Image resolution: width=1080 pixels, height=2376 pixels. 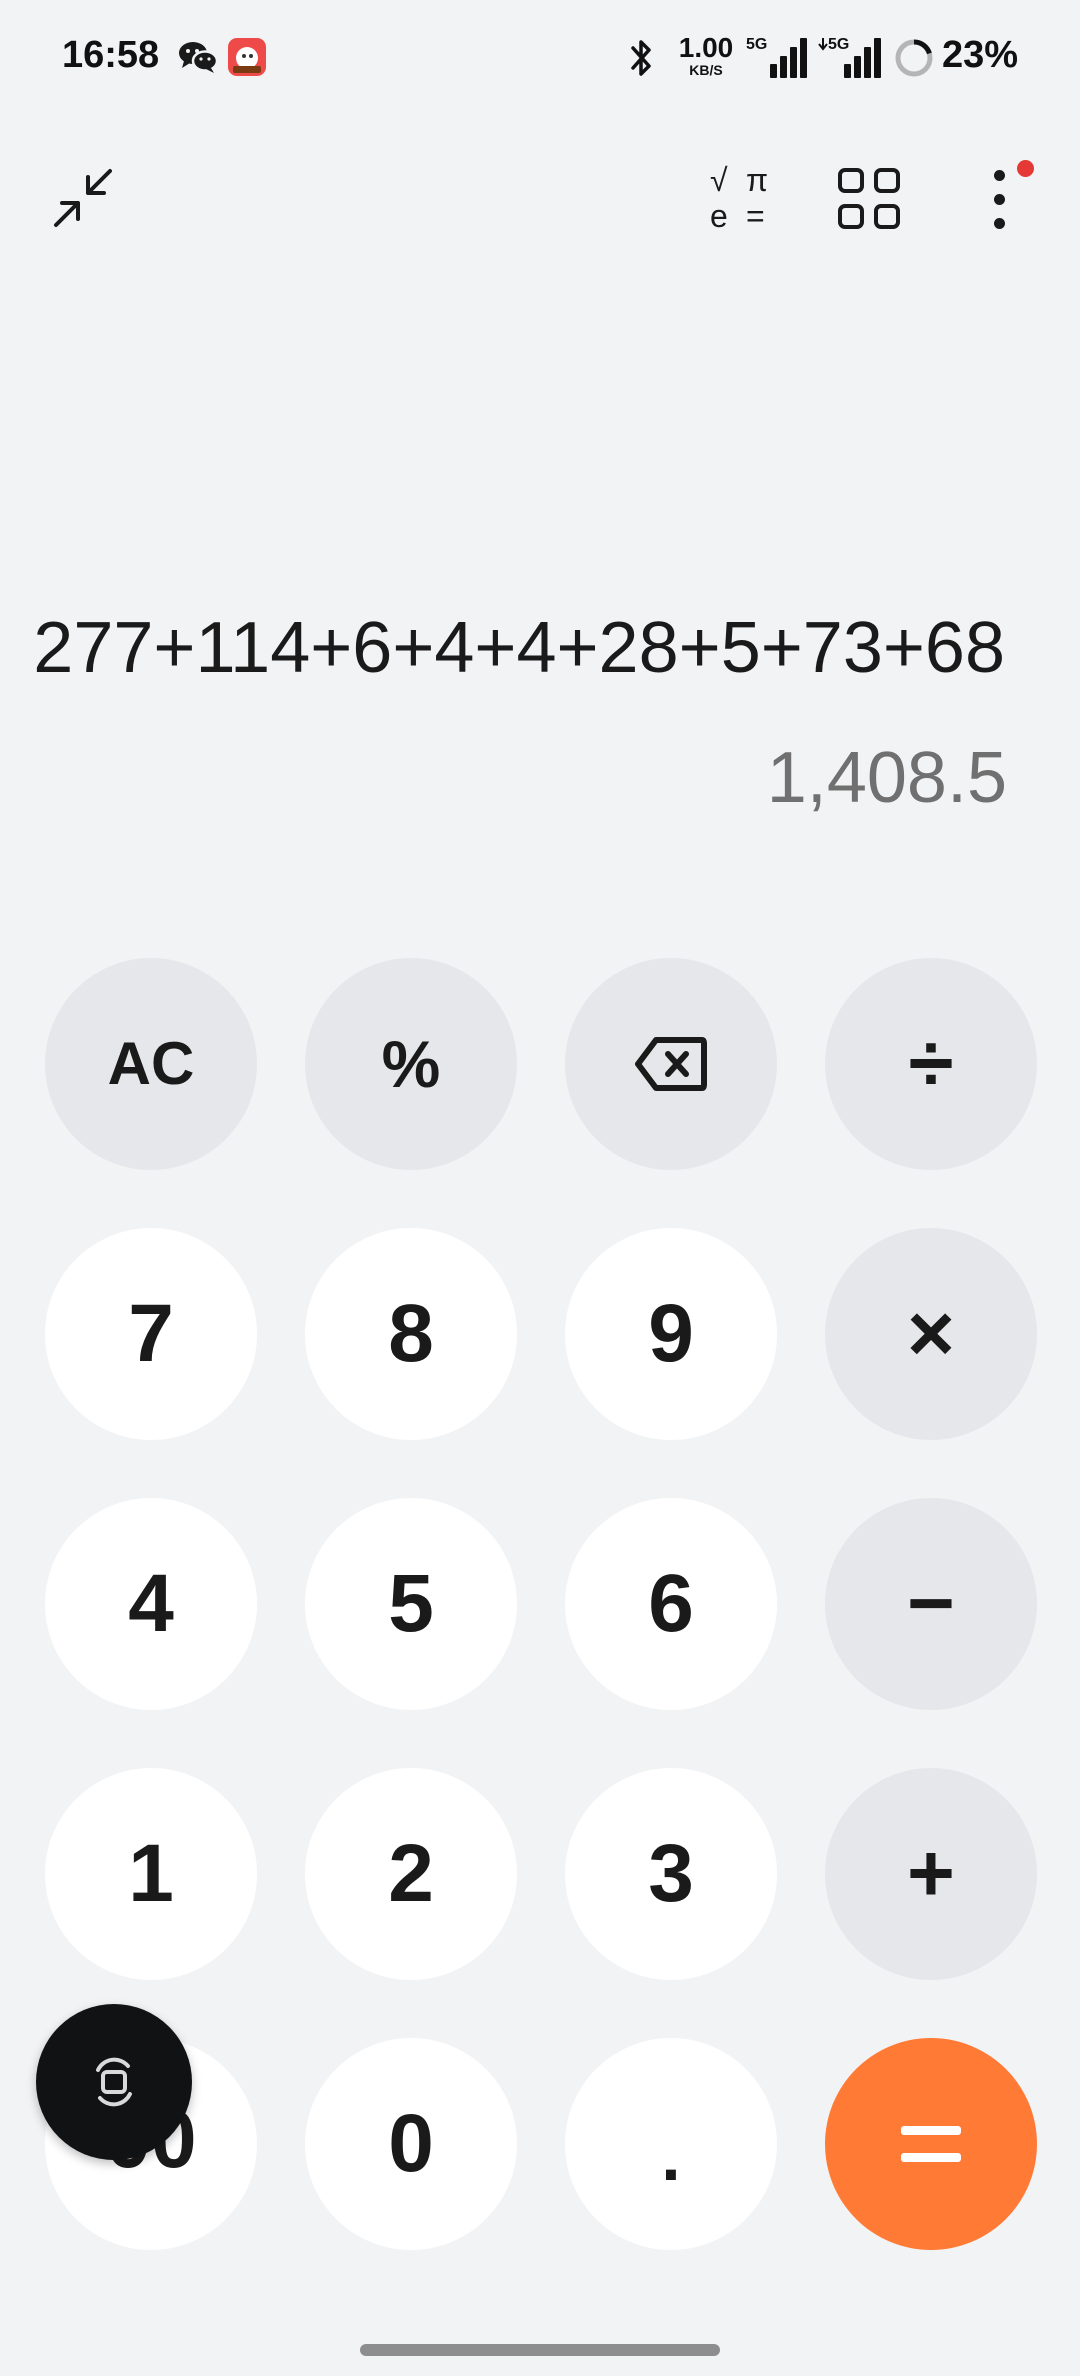 I want to click on network-speed: 1.00 KB/S, so click(x=706, y=55).